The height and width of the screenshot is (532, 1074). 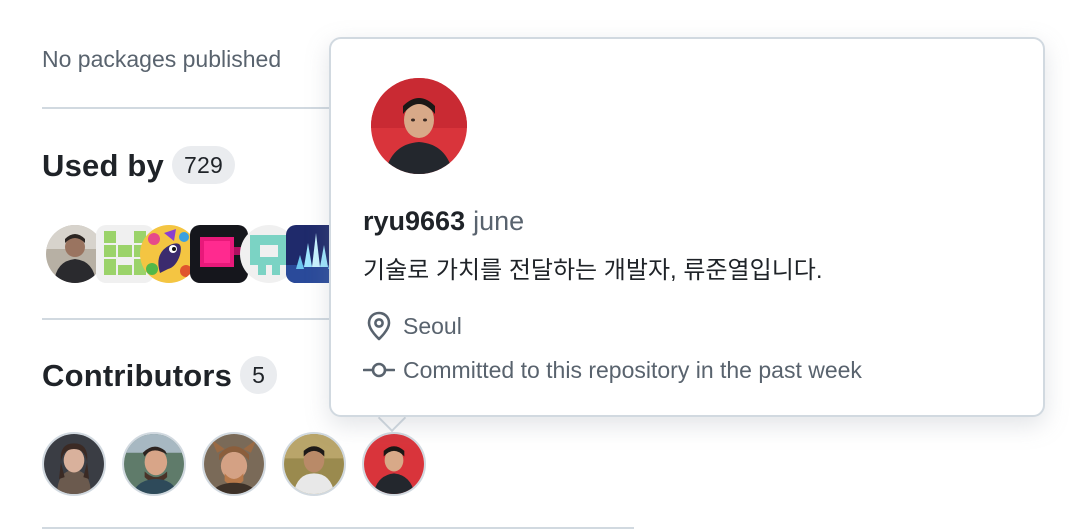 What do you see at coordinates (103, 165) in the screenshot?
I see `used-by-title: Used by` at bounding box center [103, 165].